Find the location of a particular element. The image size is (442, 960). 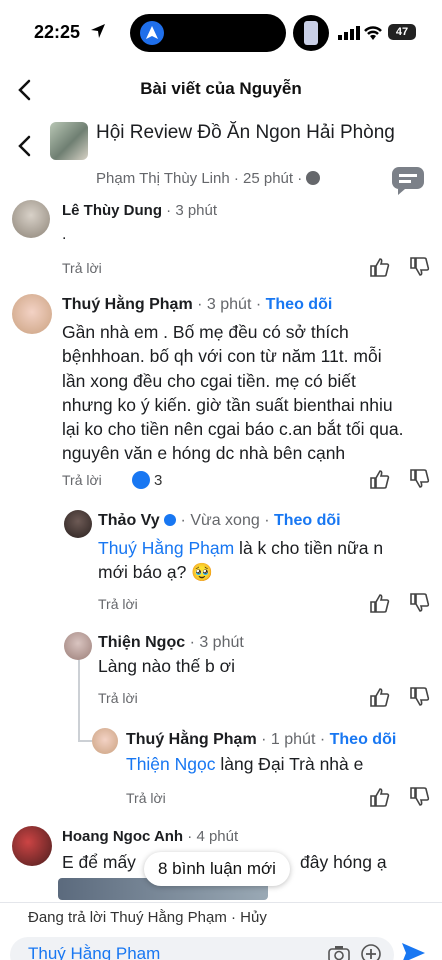

comment-body: . is located at coordinates (64, 234).